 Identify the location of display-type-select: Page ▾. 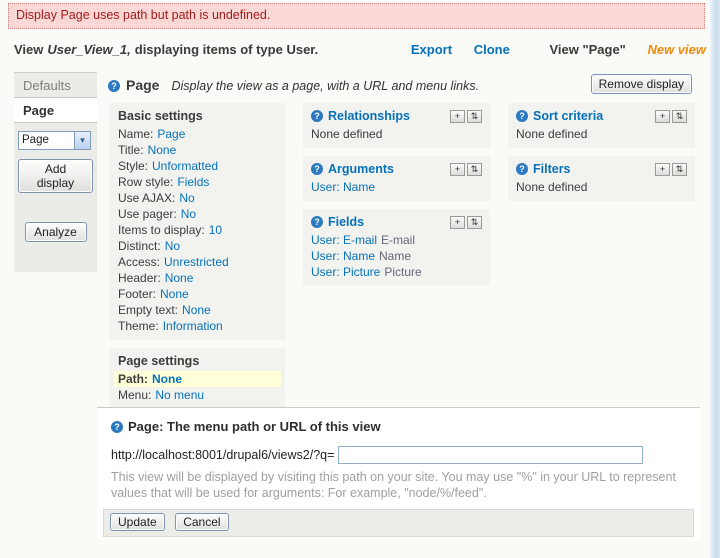
(54, 140).